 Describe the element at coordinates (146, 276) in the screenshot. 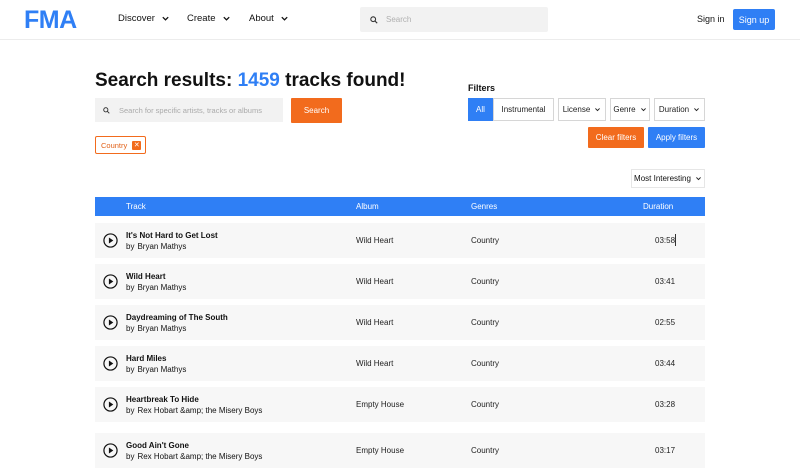

I see `track-title: Wild Heart` at that location.